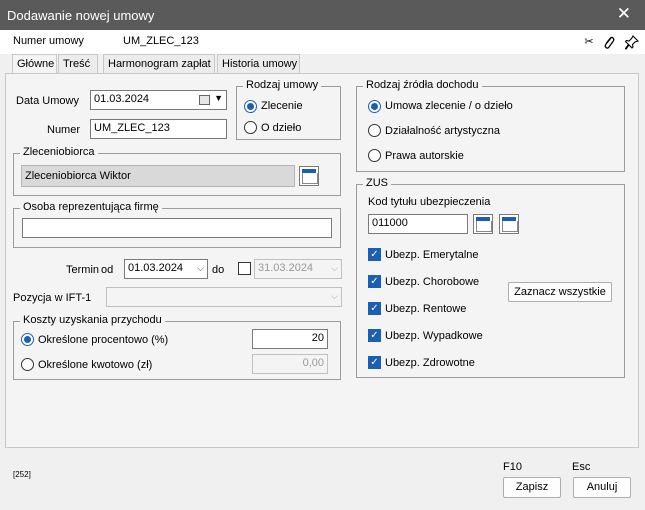 The width and height of the screenshot is (645, 510). Describe the element at coordinates (322, 15) in the screenshot. I see `title-bar: Dodawanie nowej umowy ✕` at that location.